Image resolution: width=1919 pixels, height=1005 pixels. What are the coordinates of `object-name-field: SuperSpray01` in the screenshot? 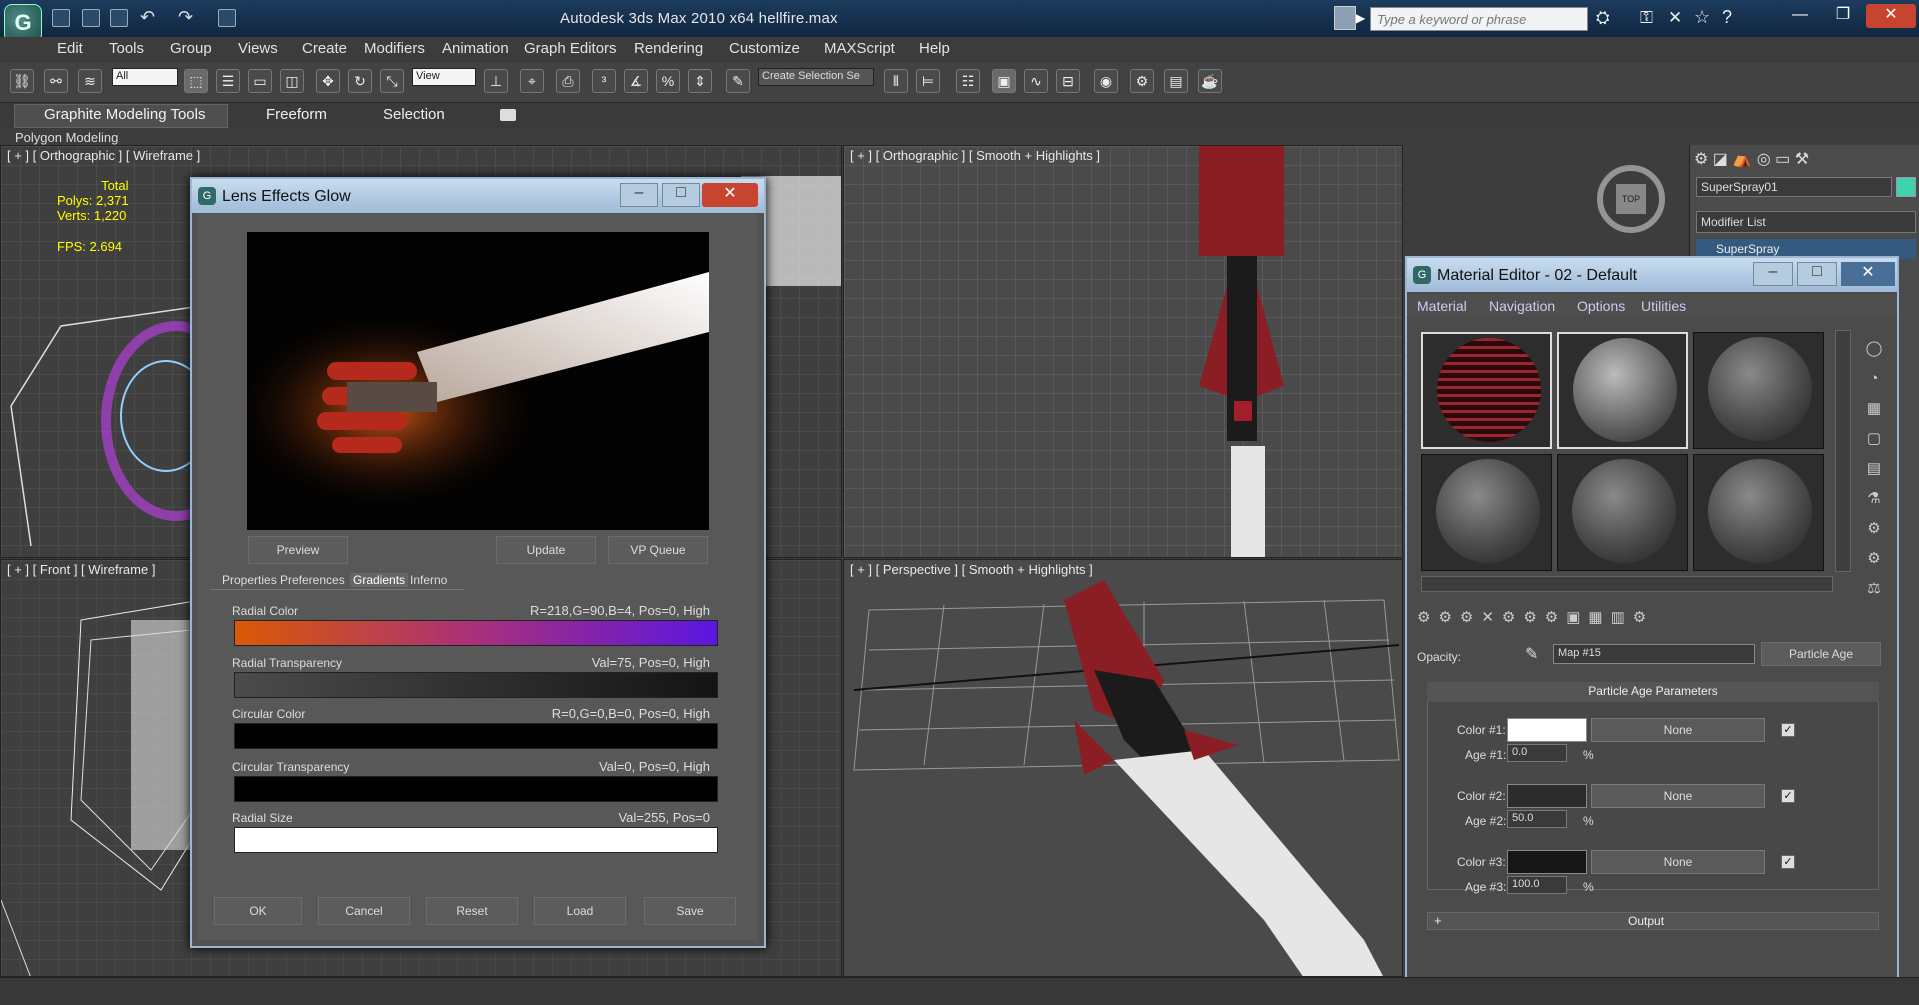 It's located at (1794, 187).